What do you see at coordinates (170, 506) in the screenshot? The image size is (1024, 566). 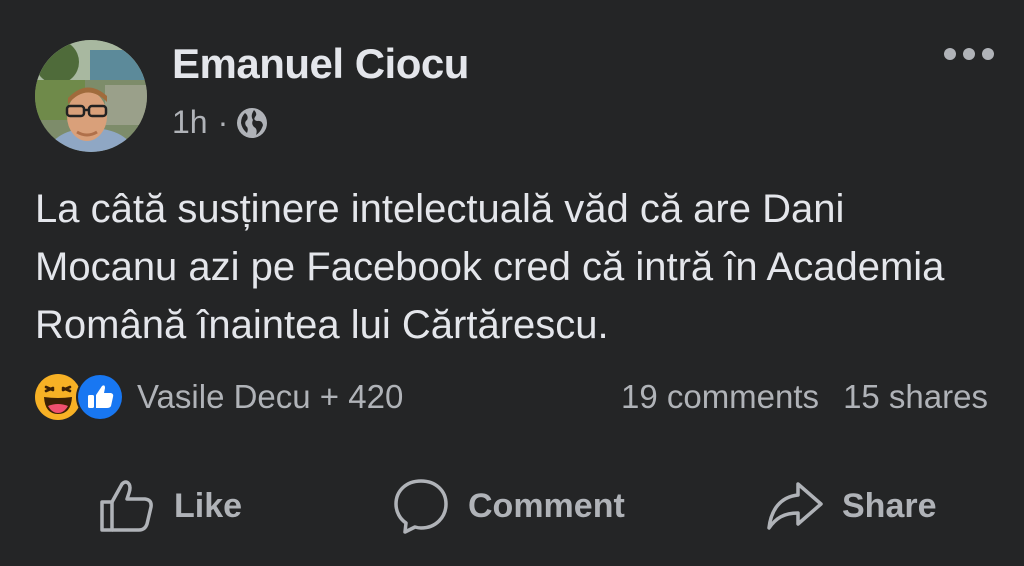 I see `like-button: Like` at bounding box center [170, 506].